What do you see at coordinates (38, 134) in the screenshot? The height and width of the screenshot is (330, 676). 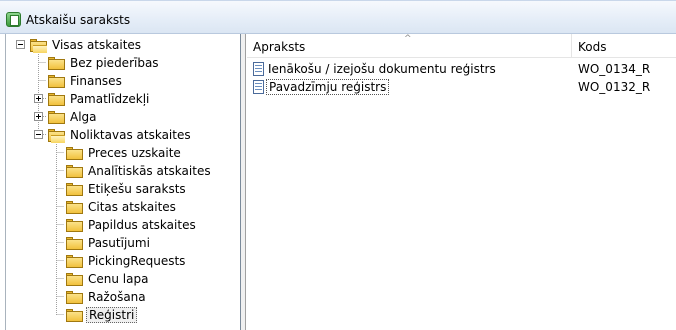 I see `collapse-toggle-noliktavas` at bounding box center [38, 134].